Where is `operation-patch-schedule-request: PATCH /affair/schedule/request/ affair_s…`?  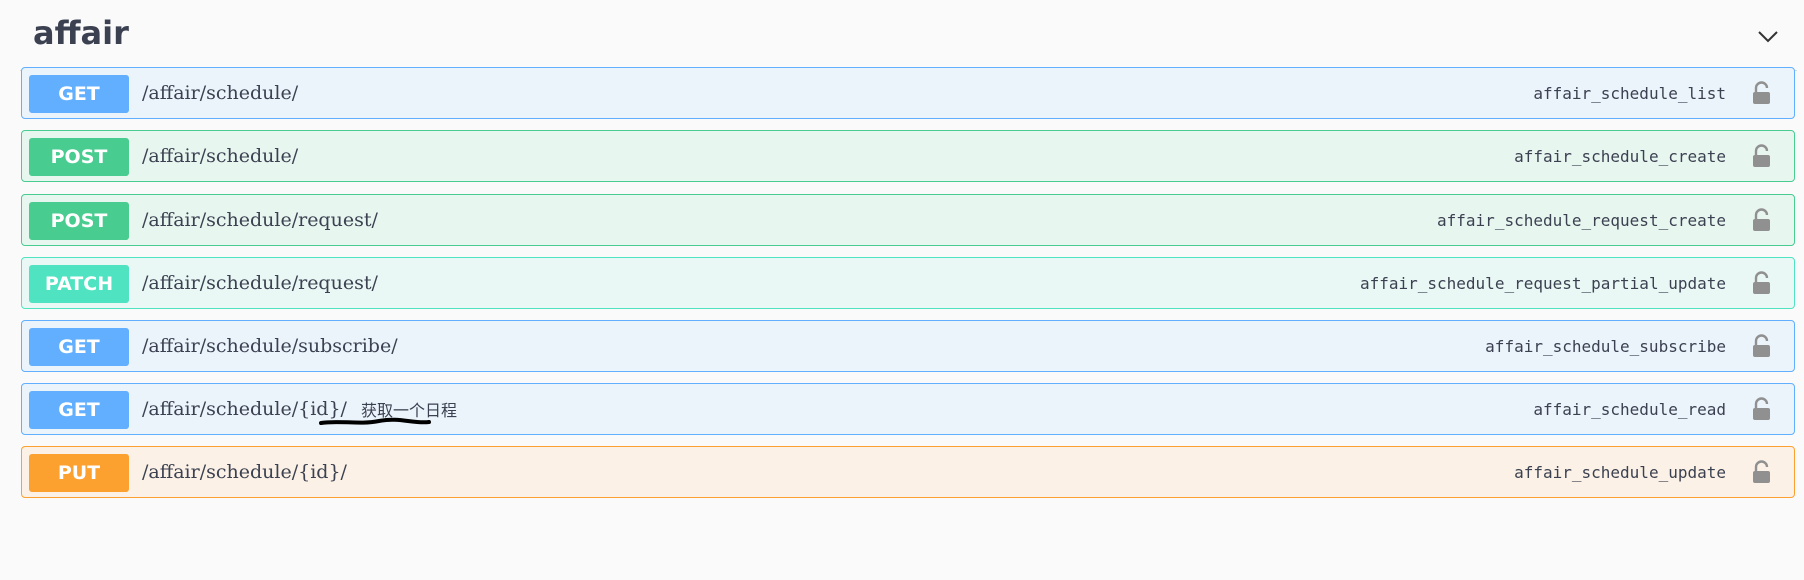
operation-patch-schedule-request: PATCH /affair/schedule/request/ affair_s… is located at coordinates (908, 283).